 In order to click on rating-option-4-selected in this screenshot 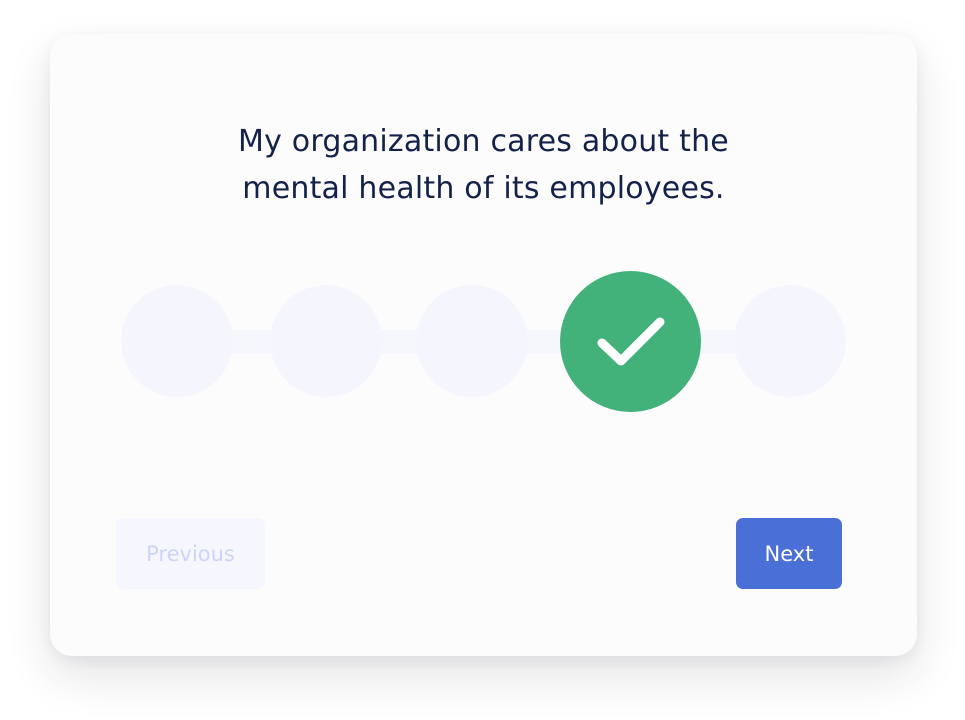, I will do `click(630, 341)`.